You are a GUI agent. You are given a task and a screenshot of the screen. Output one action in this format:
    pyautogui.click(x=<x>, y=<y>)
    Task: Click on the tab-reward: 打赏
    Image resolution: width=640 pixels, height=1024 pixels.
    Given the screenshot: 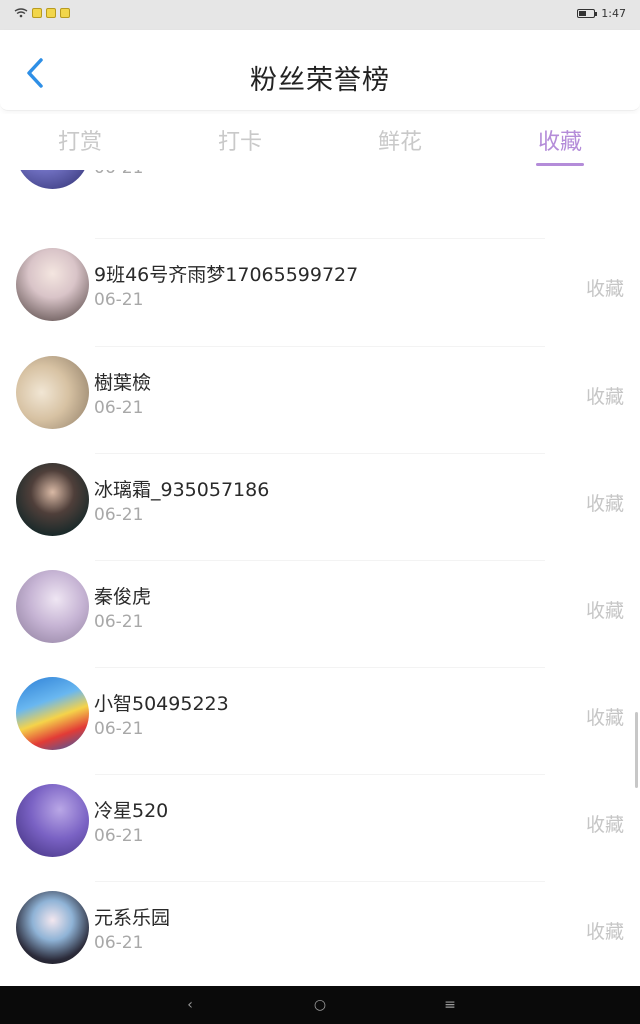 What is the action you would take?
    pyautogui.click(x=80, y=141)
    